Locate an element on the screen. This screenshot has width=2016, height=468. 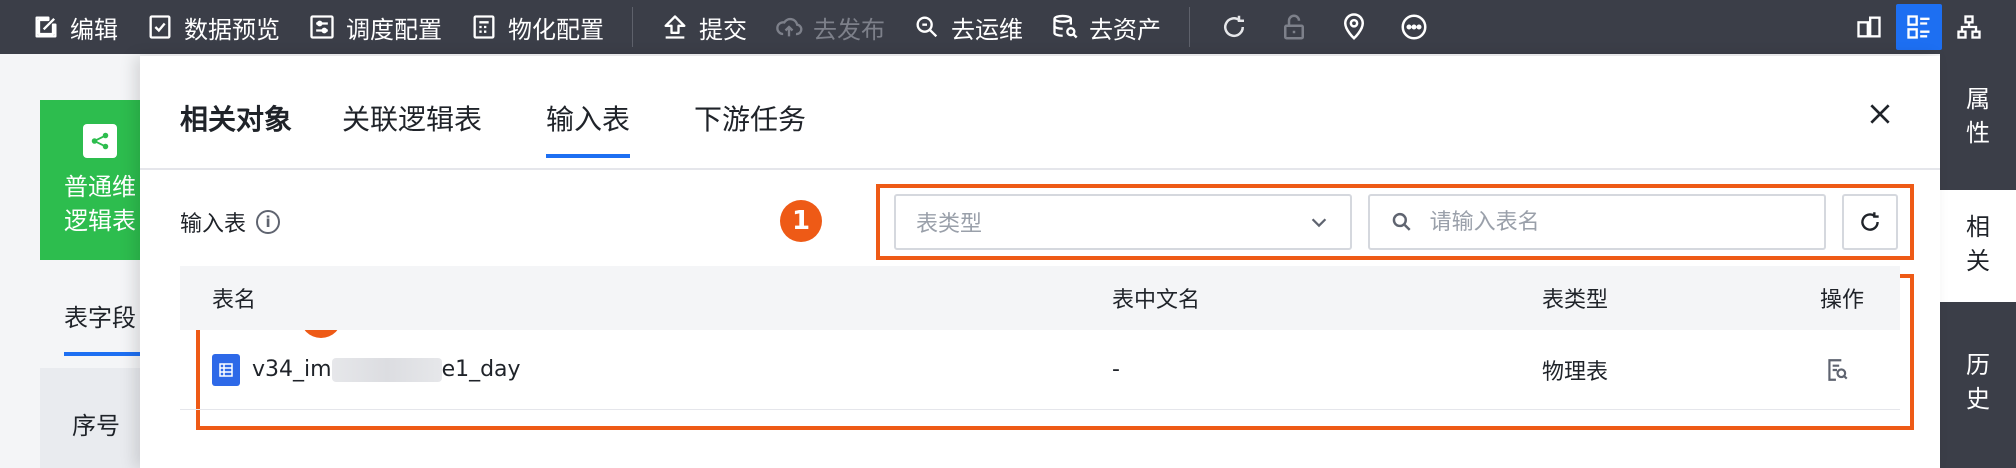
sidebar-tab-related: 相 关 is located at coordinates (1978, 246).